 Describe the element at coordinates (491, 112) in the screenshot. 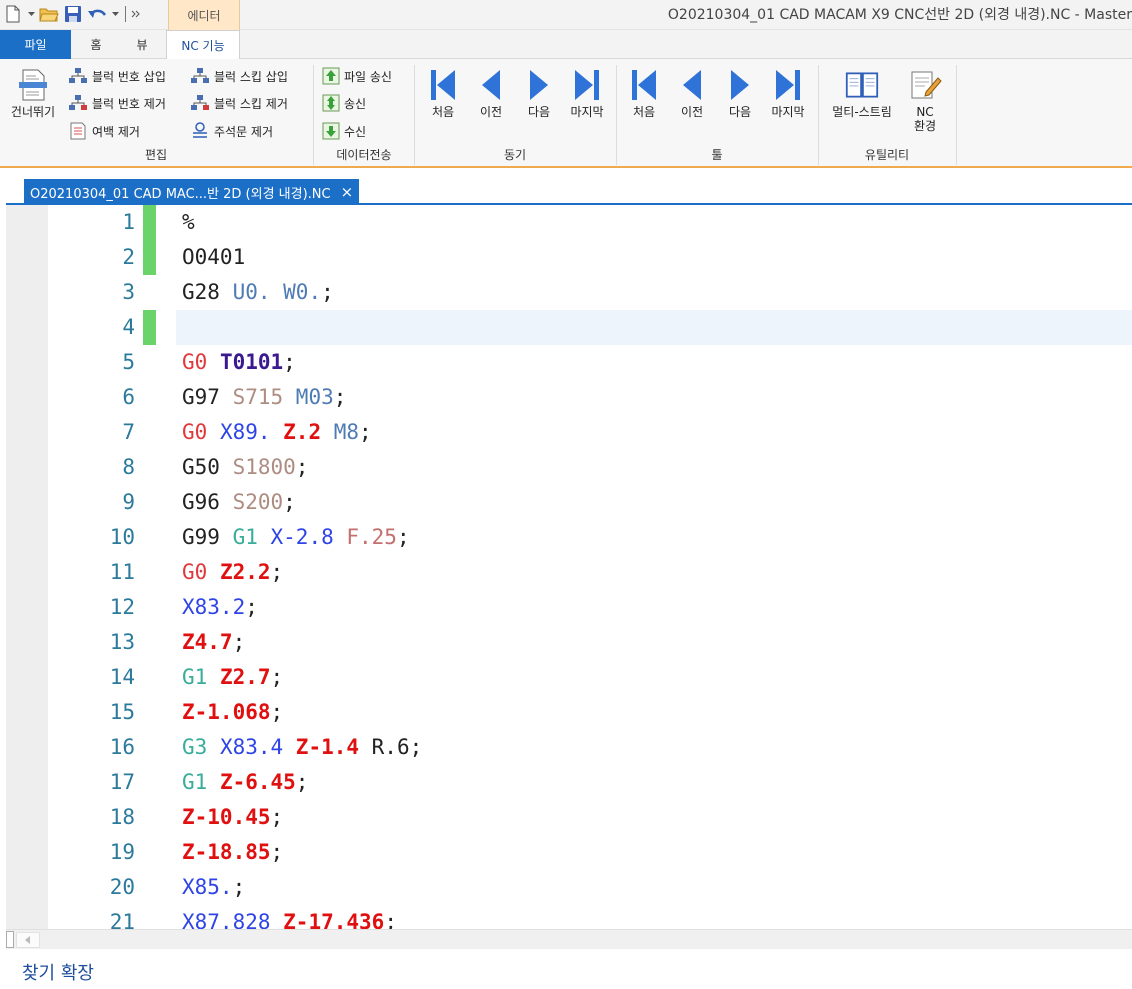

I see `sync-previous-label: 이전` at that location.